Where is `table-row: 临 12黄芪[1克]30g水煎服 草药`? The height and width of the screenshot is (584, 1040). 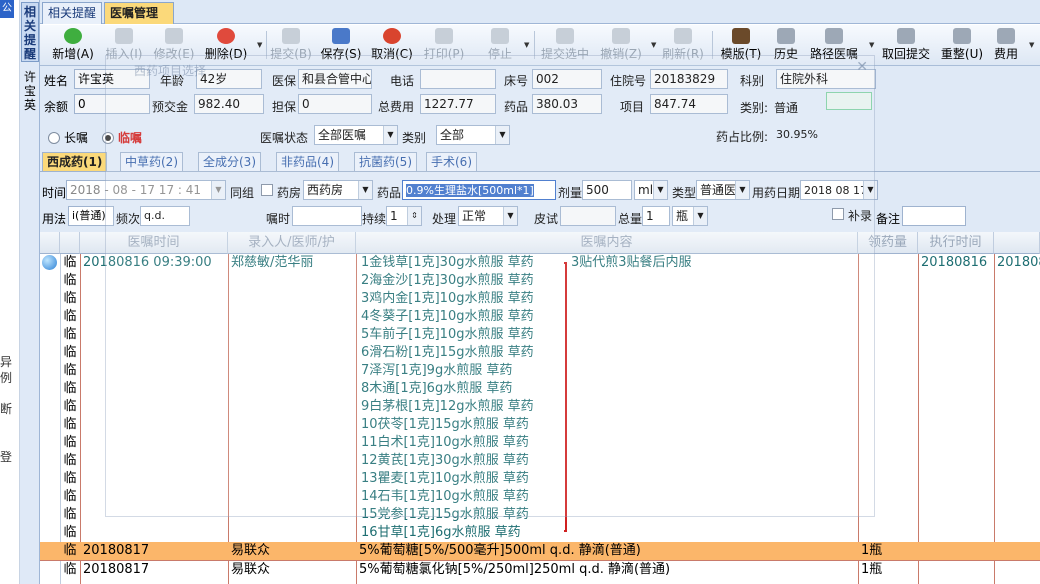
table-row: 临 12黄芪[1克]30g水煎服 草药 is located at coordinates (540, 461).